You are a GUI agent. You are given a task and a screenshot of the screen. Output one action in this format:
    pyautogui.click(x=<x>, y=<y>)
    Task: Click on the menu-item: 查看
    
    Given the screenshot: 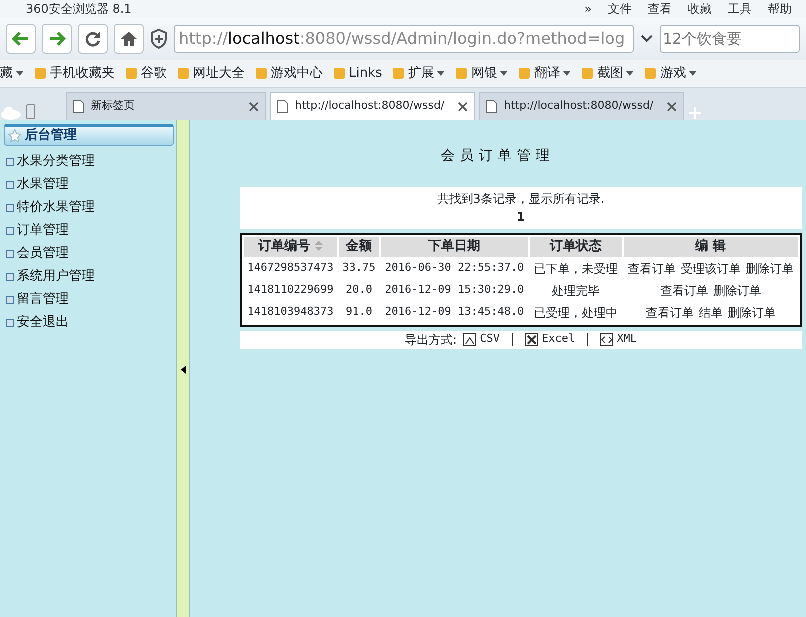 What is the action you would take?
    pyautogui.click(x=660, y=9)
    